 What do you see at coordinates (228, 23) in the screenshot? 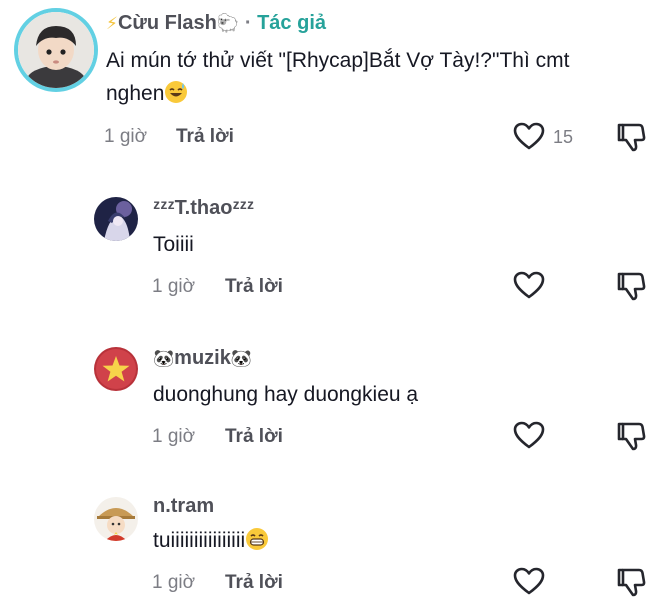
I see `sheep-icon: 🐑` at bounding box center [228, 23].